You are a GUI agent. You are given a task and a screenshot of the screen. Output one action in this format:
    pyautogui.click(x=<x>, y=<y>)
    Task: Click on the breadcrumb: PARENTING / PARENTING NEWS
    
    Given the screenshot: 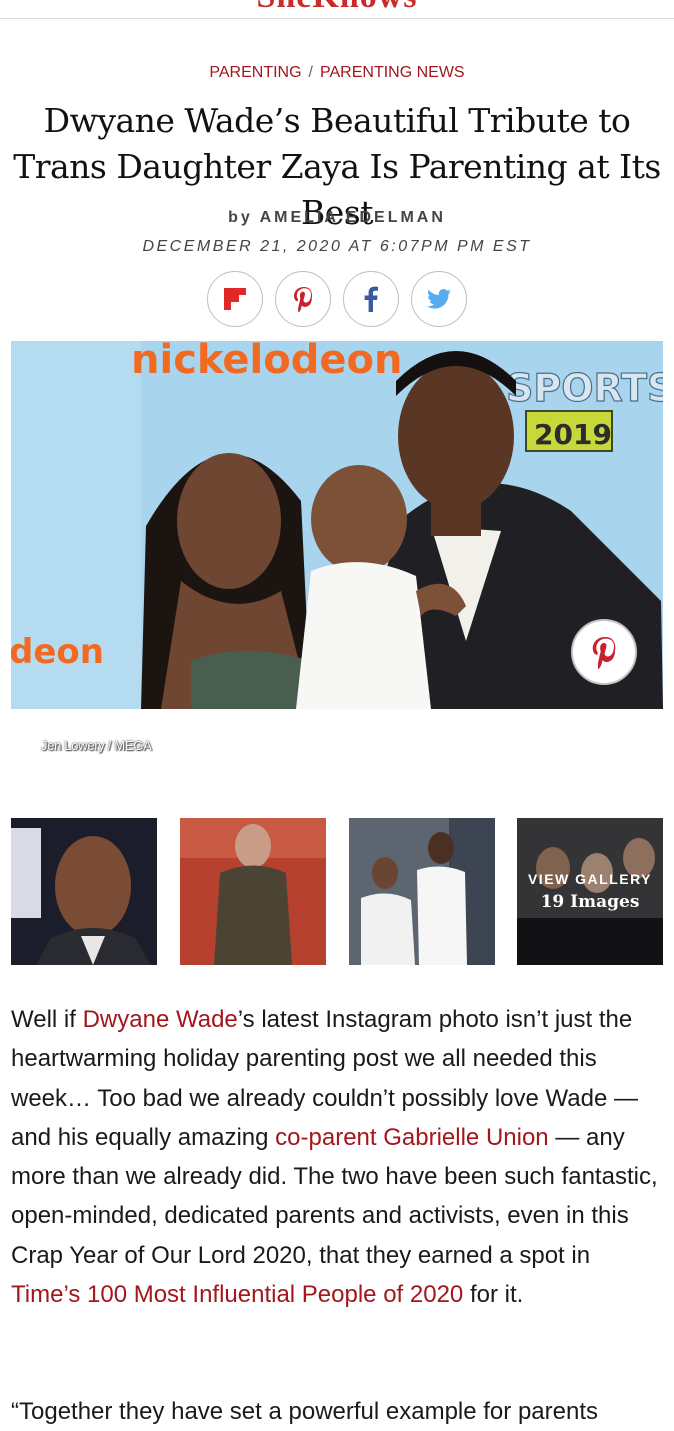 What is the action you would take?
    pyautogui.click(x=337, y=73)
    